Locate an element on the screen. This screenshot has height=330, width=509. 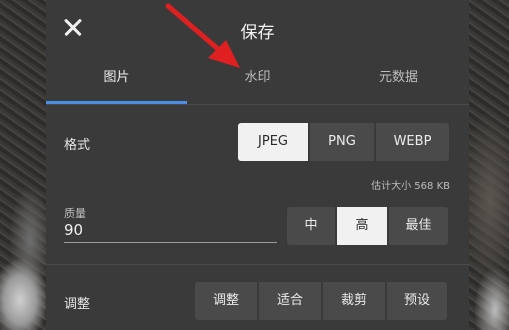
format-png-button: PNG is located at coordinates (342, 142).